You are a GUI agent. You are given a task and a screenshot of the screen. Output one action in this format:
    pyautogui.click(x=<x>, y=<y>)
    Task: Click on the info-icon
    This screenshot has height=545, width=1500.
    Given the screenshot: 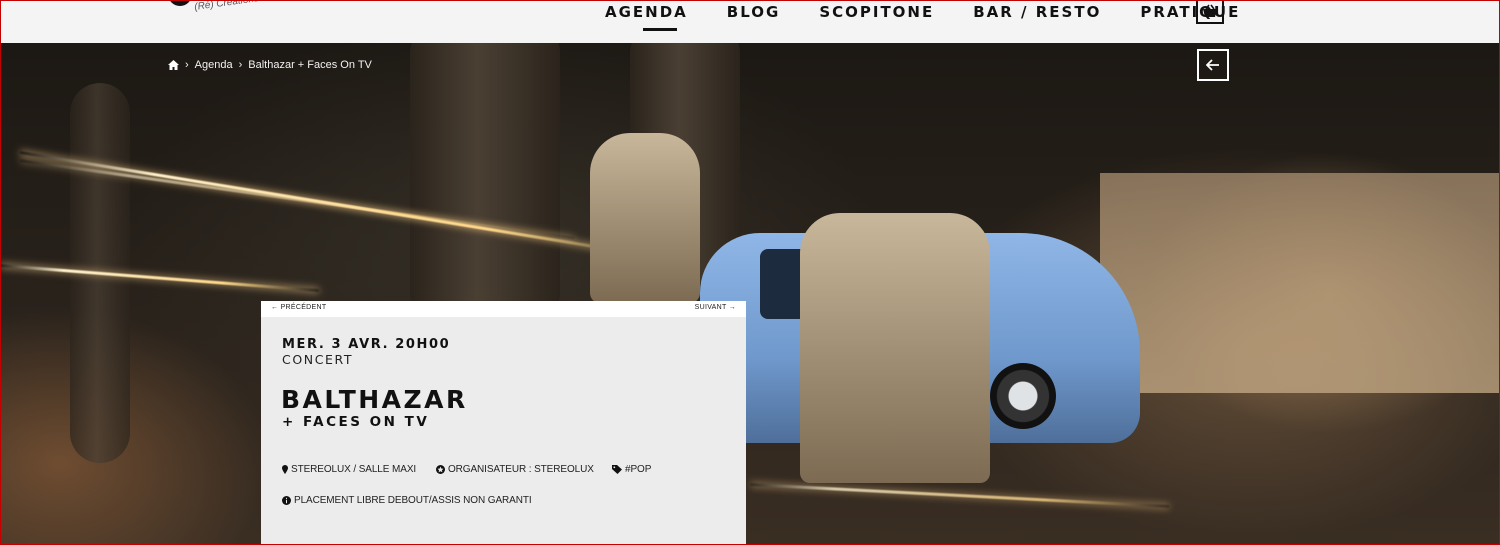 What is the action you would take?
    pyautogui.click(x=286, y=500)
    